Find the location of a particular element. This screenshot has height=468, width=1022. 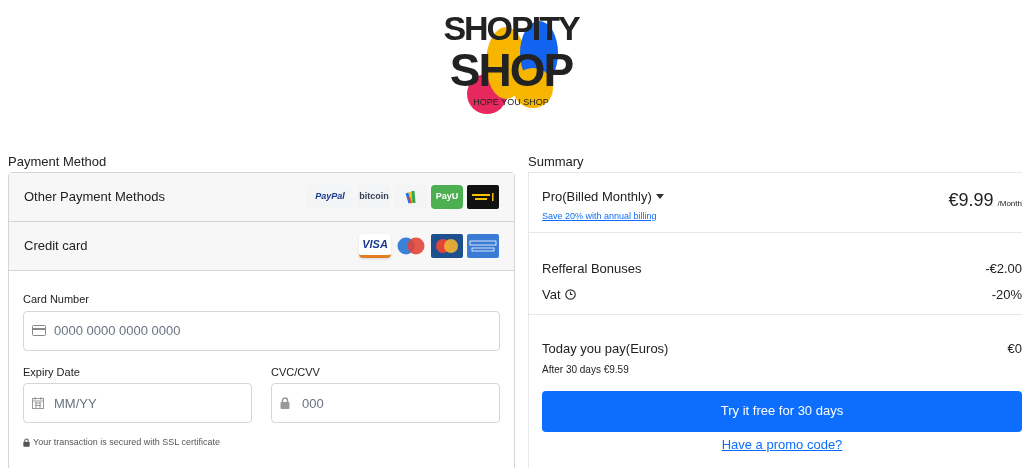

cvc-field: 000 is located at coordinates (385, 403).